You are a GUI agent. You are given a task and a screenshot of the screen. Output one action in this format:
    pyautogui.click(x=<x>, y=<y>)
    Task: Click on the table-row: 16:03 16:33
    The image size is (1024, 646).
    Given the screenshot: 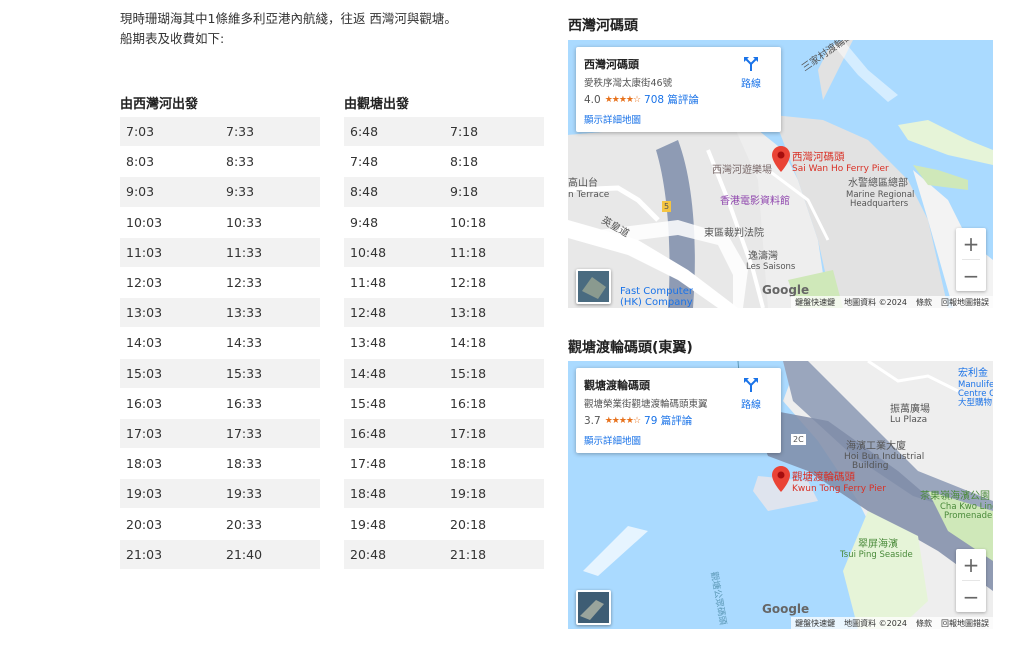 What is the action you would take?
    pyautogui.click(x=220, y=403)
    